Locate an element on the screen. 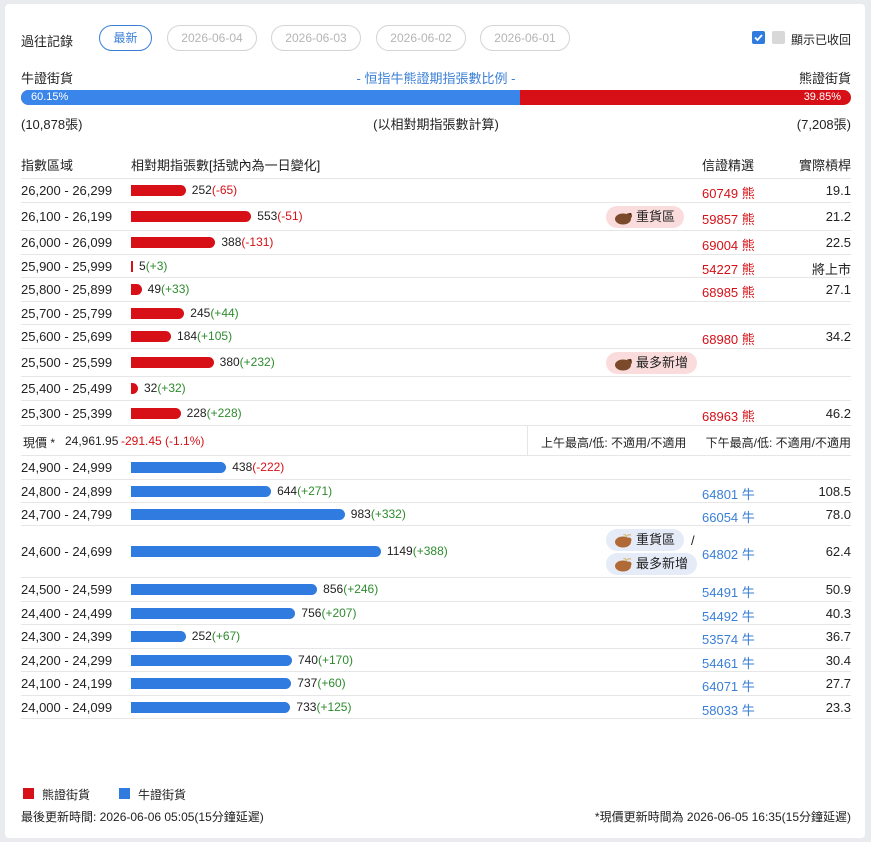 The height and width of the screenshot is (842, 871). contract-count: 733 is located at coordinates (306, 706).